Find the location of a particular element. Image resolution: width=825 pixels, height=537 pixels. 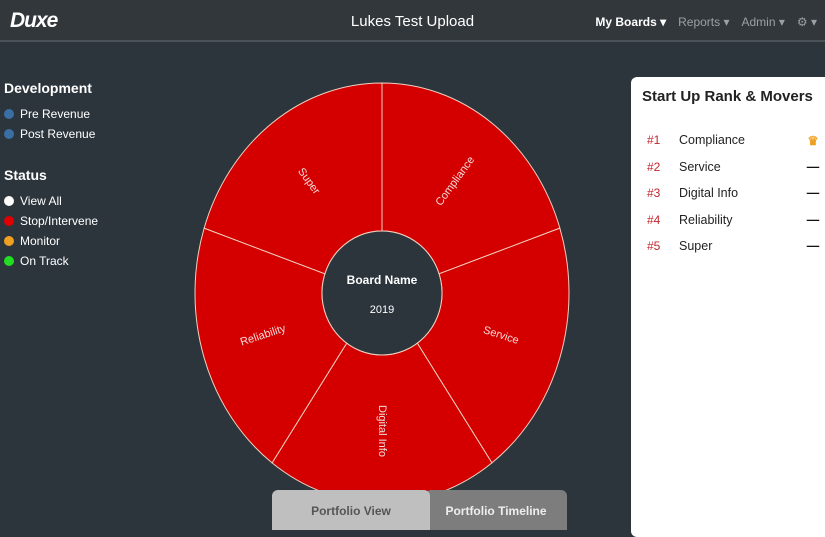

crown-icon: ♛ is located at coordinates (813, 140).